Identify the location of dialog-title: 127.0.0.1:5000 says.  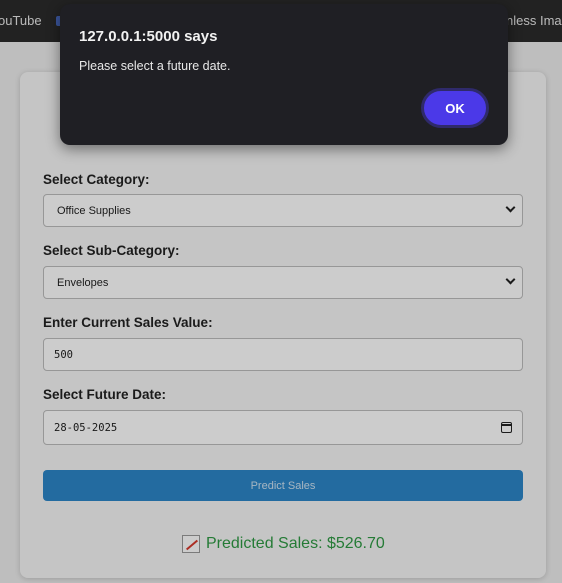
(148, 36).